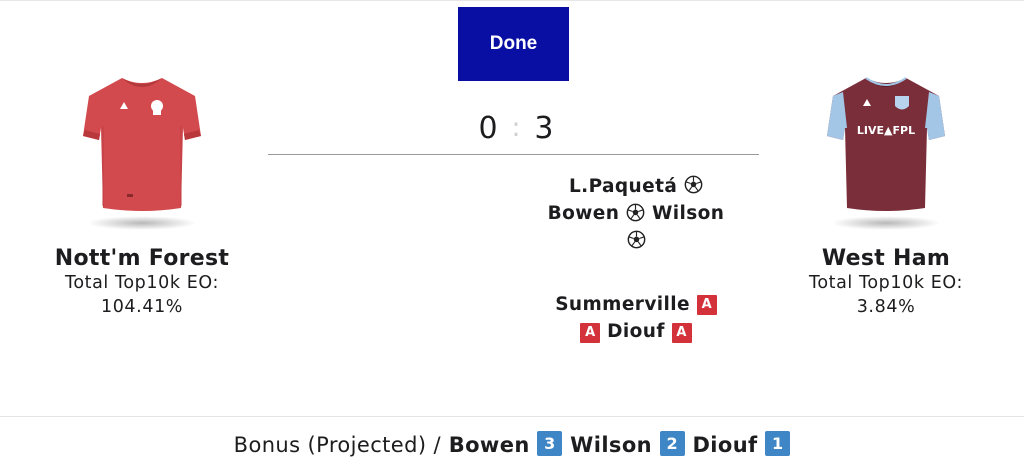  I want to click on home-score: 0, so click(488, 128).